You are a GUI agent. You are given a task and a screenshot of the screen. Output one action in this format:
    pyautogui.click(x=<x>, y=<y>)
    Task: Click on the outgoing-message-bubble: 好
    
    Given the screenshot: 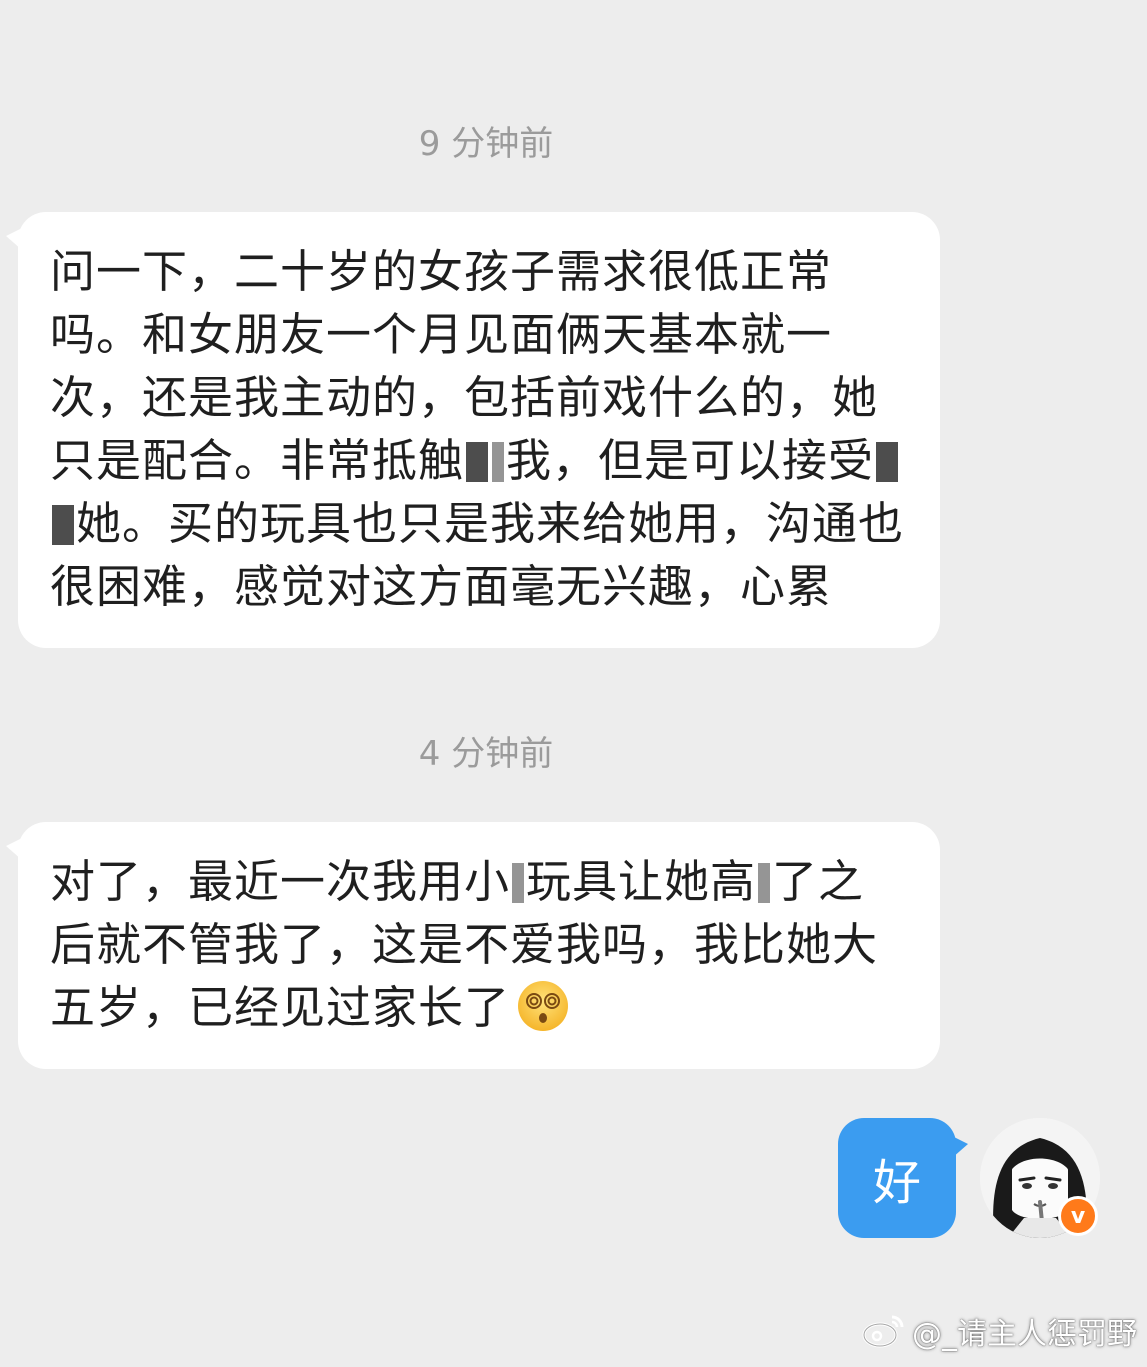 What is the action you would take?
    pyautogui.click(x=903, y=1178)
    